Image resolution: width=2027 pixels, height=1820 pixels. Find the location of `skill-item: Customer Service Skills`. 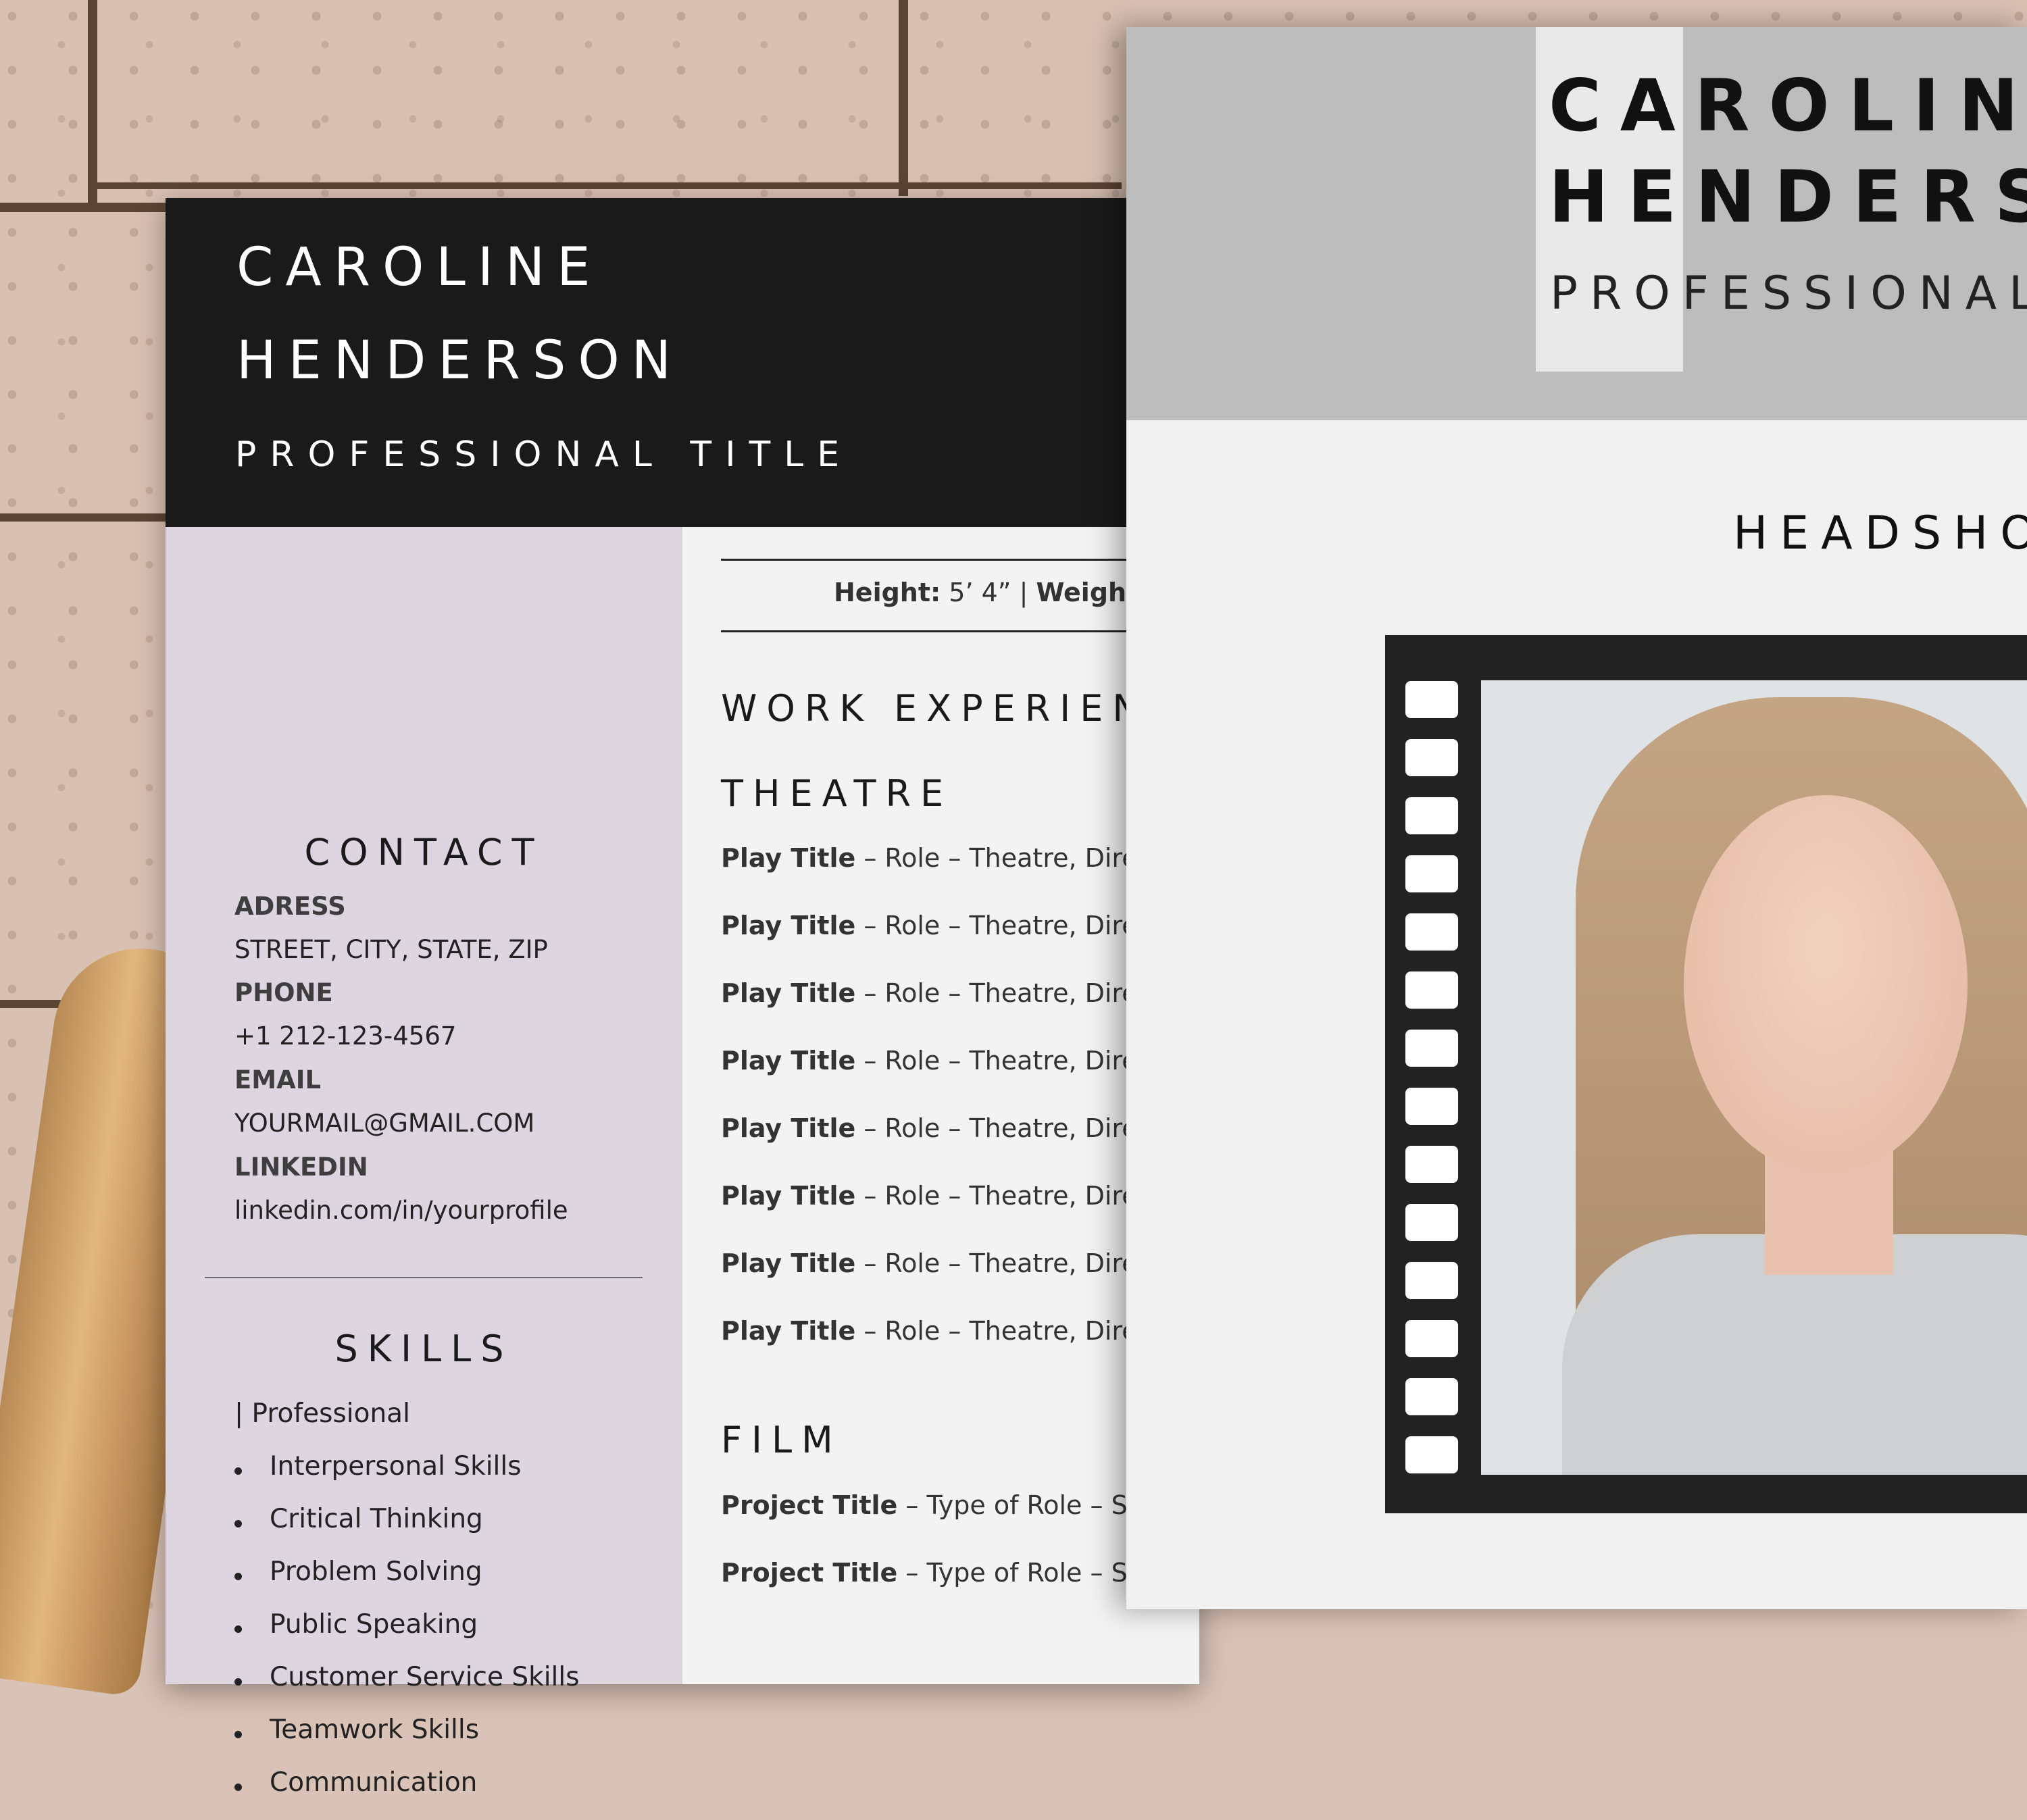

skill-item: Customer Service Skills is located at coordinates (407, 1688).